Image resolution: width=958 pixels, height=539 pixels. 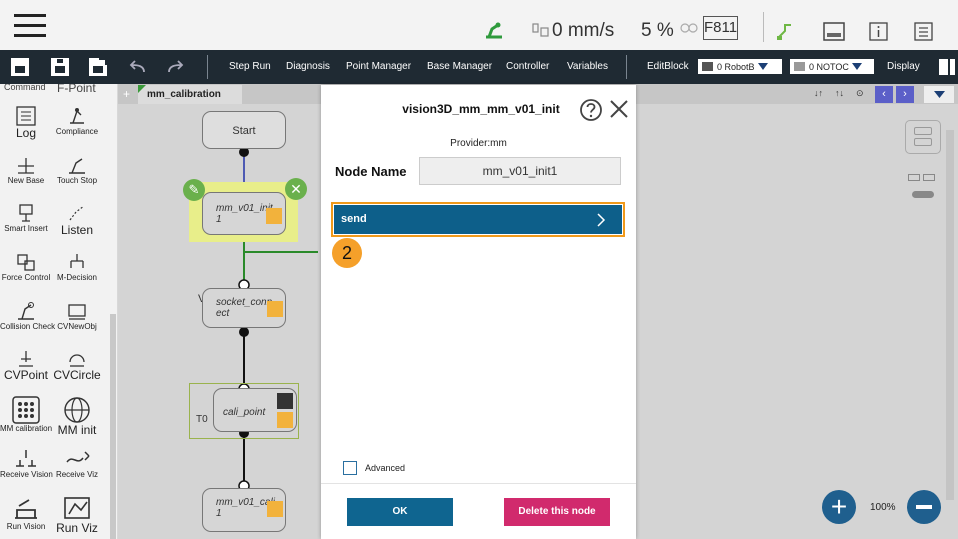 What do you see at coordinates (479, 25) in the screenshot?
I see `status-bar: 0 mm/s 5 % F811` at bounding box center [479, 25].